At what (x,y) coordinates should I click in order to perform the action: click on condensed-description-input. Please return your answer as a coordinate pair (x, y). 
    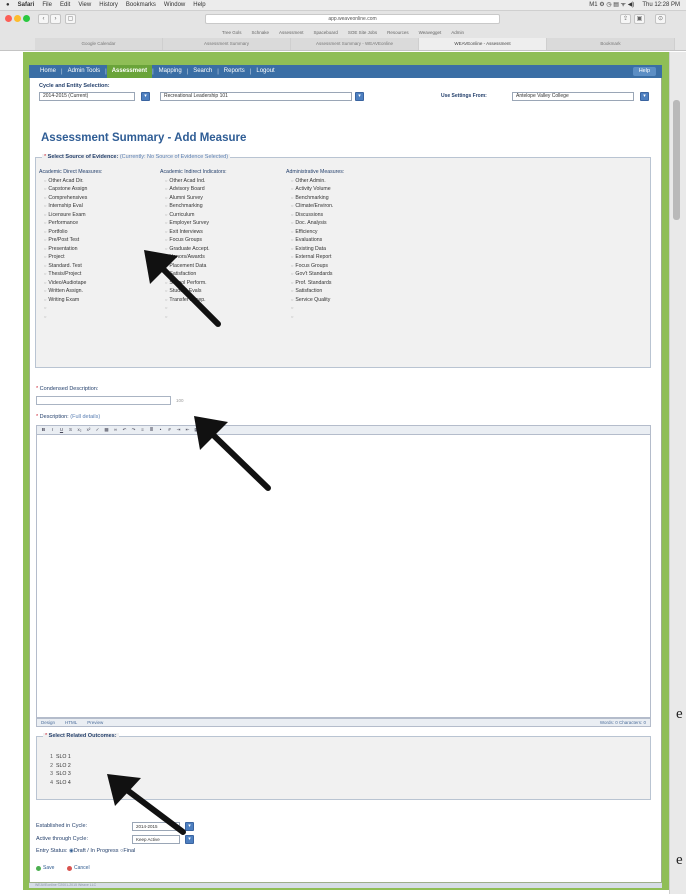
    Looking at the image, I should click on (103, 400).